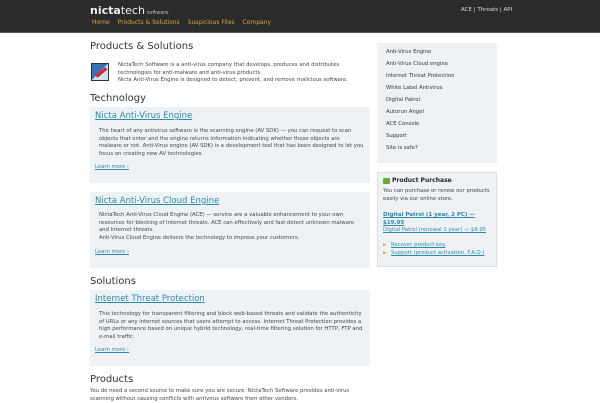 The height and width of the screenshot is (403, 600). What do you see at coordinates (149, 22) in the screenshot?
I see `nav-products: Products & Solutions` at bounding box center [149, 22].